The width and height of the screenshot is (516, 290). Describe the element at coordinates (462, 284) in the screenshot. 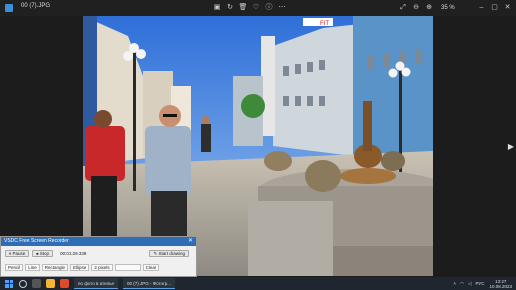

I see `network-icon: ◠` at that location.